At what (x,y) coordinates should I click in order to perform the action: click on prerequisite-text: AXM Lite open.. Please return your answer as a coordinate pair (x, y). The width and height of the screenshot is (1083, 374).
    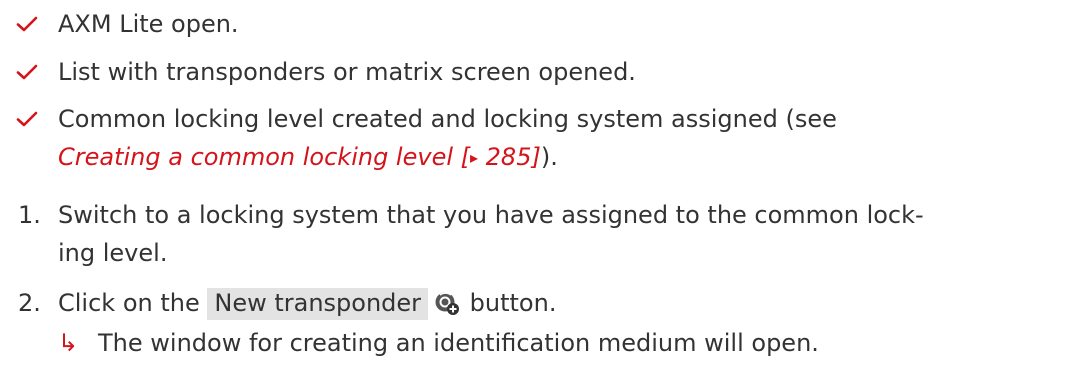
    Looking at the image, I should click on (148, 24).